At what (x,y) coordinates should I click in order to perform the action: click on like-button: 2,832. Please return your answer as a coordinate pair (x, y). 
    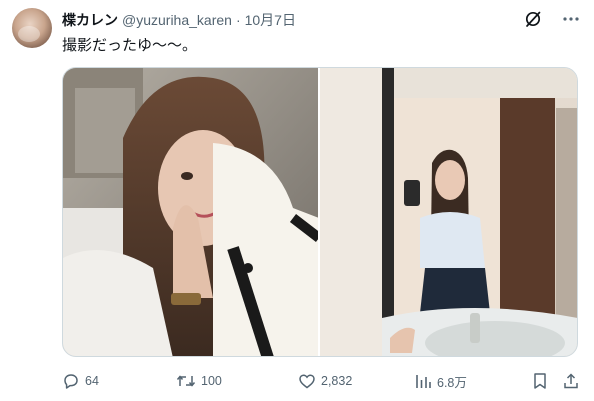
    Looking at the image, I should click on (325, 381).